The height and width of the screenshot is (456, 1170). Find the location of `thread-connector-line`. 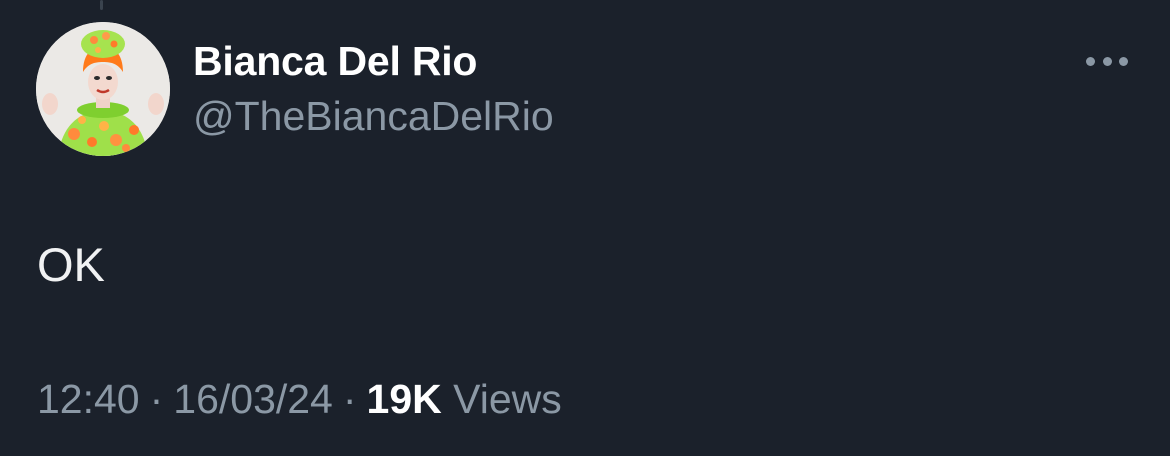

thread-connector-line is located at coordinates (101, 5).